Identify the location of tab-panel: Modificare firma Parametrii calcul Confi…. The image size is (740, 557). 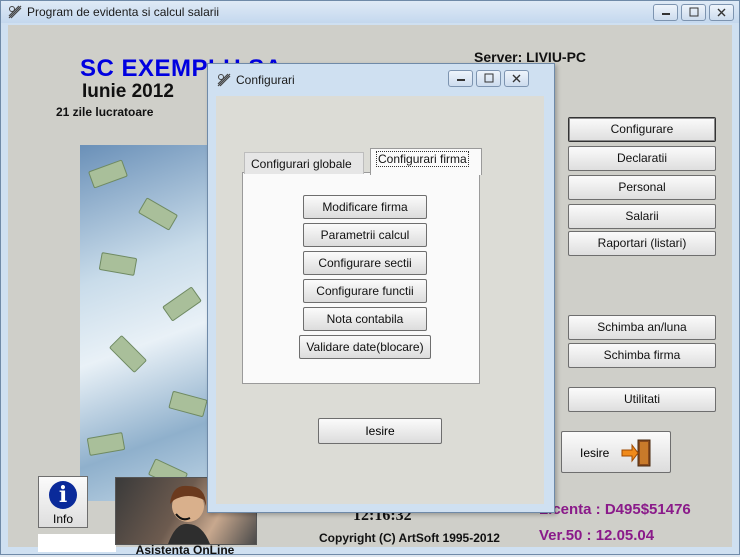
(361, 278).